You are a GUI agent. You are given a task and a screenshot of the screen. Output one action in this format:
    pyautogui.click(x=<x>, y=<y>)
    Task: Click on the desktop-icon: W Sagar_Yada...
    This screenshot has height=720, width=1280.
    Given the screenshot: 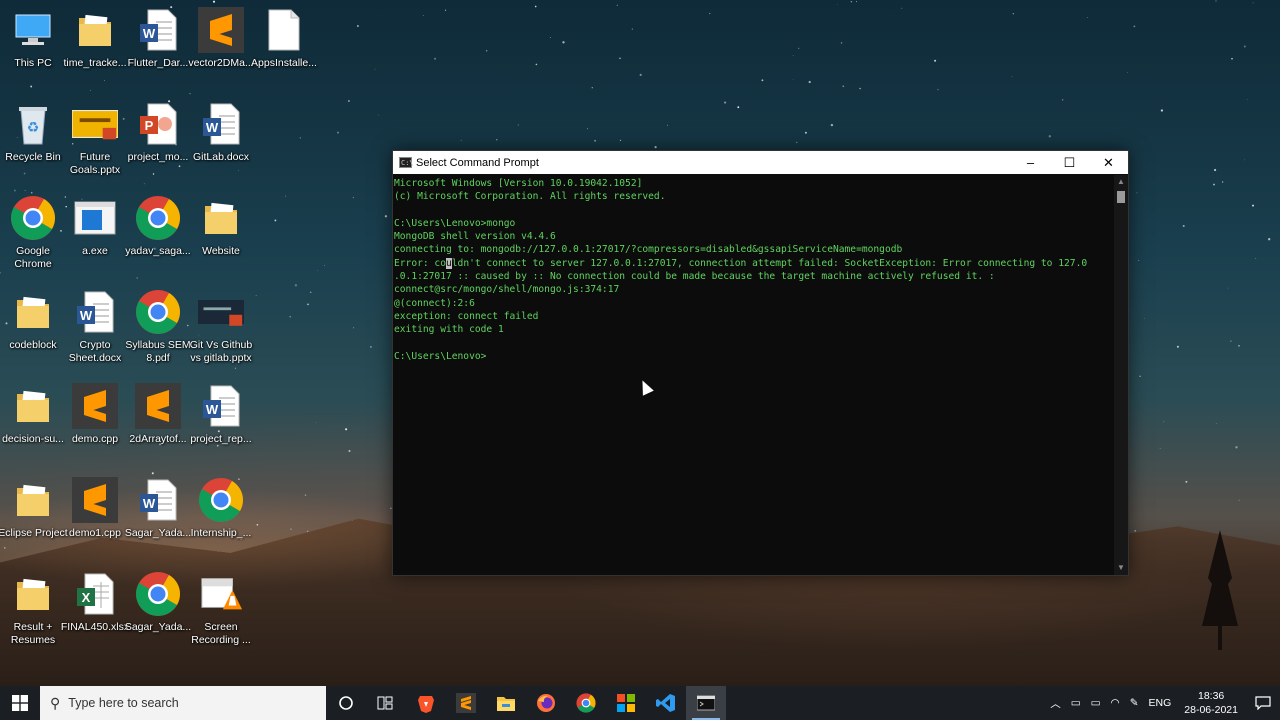 What is the action you would take?
    pyautogui.click(x=158, y=517)
    